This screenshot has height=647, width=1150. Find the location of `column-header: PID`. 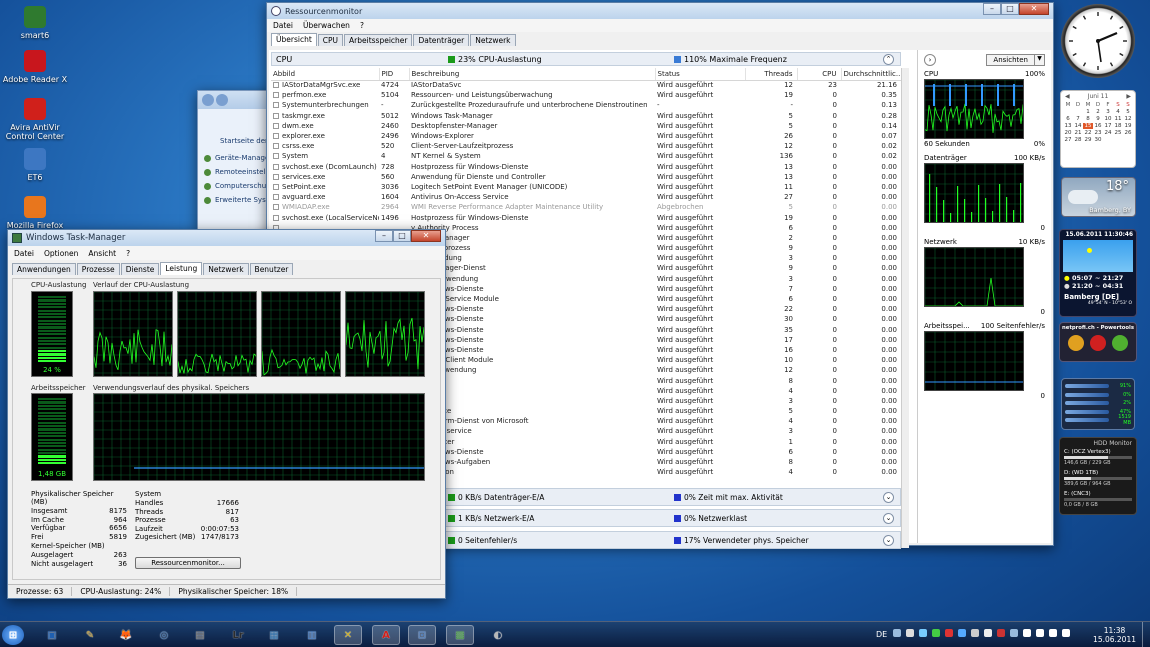

column-header: PID is located at coordinates (394, 74).